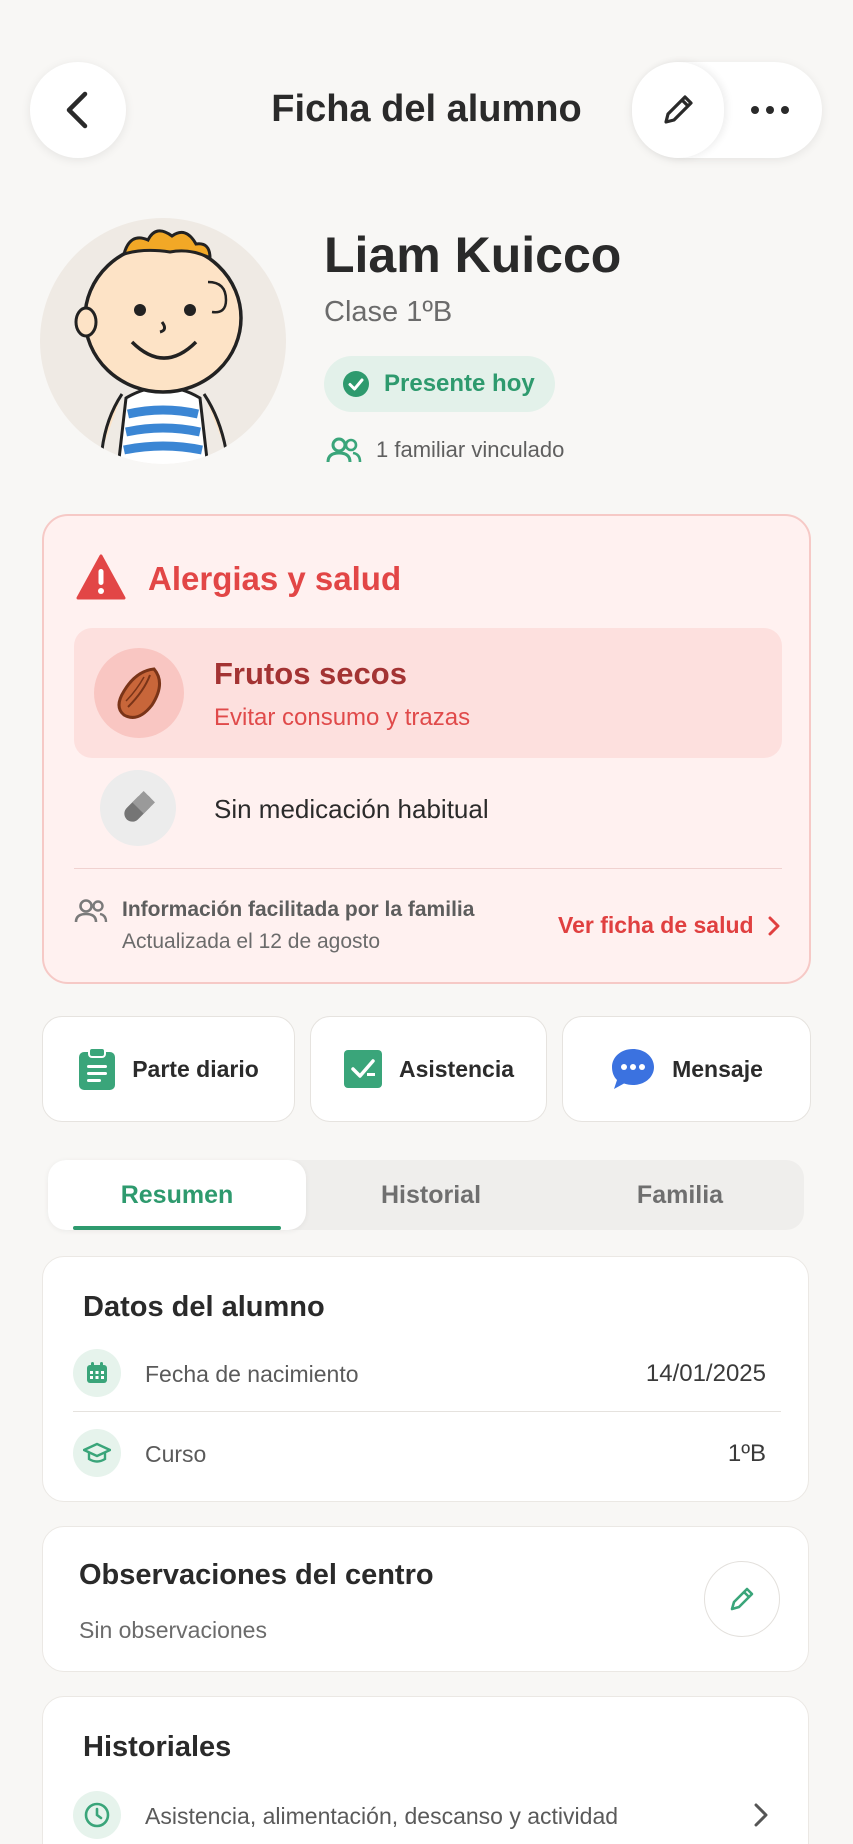 The height and width of the screenshot is (1844, 853). I want to click on more-horizontal-icon, so click(770, 110).